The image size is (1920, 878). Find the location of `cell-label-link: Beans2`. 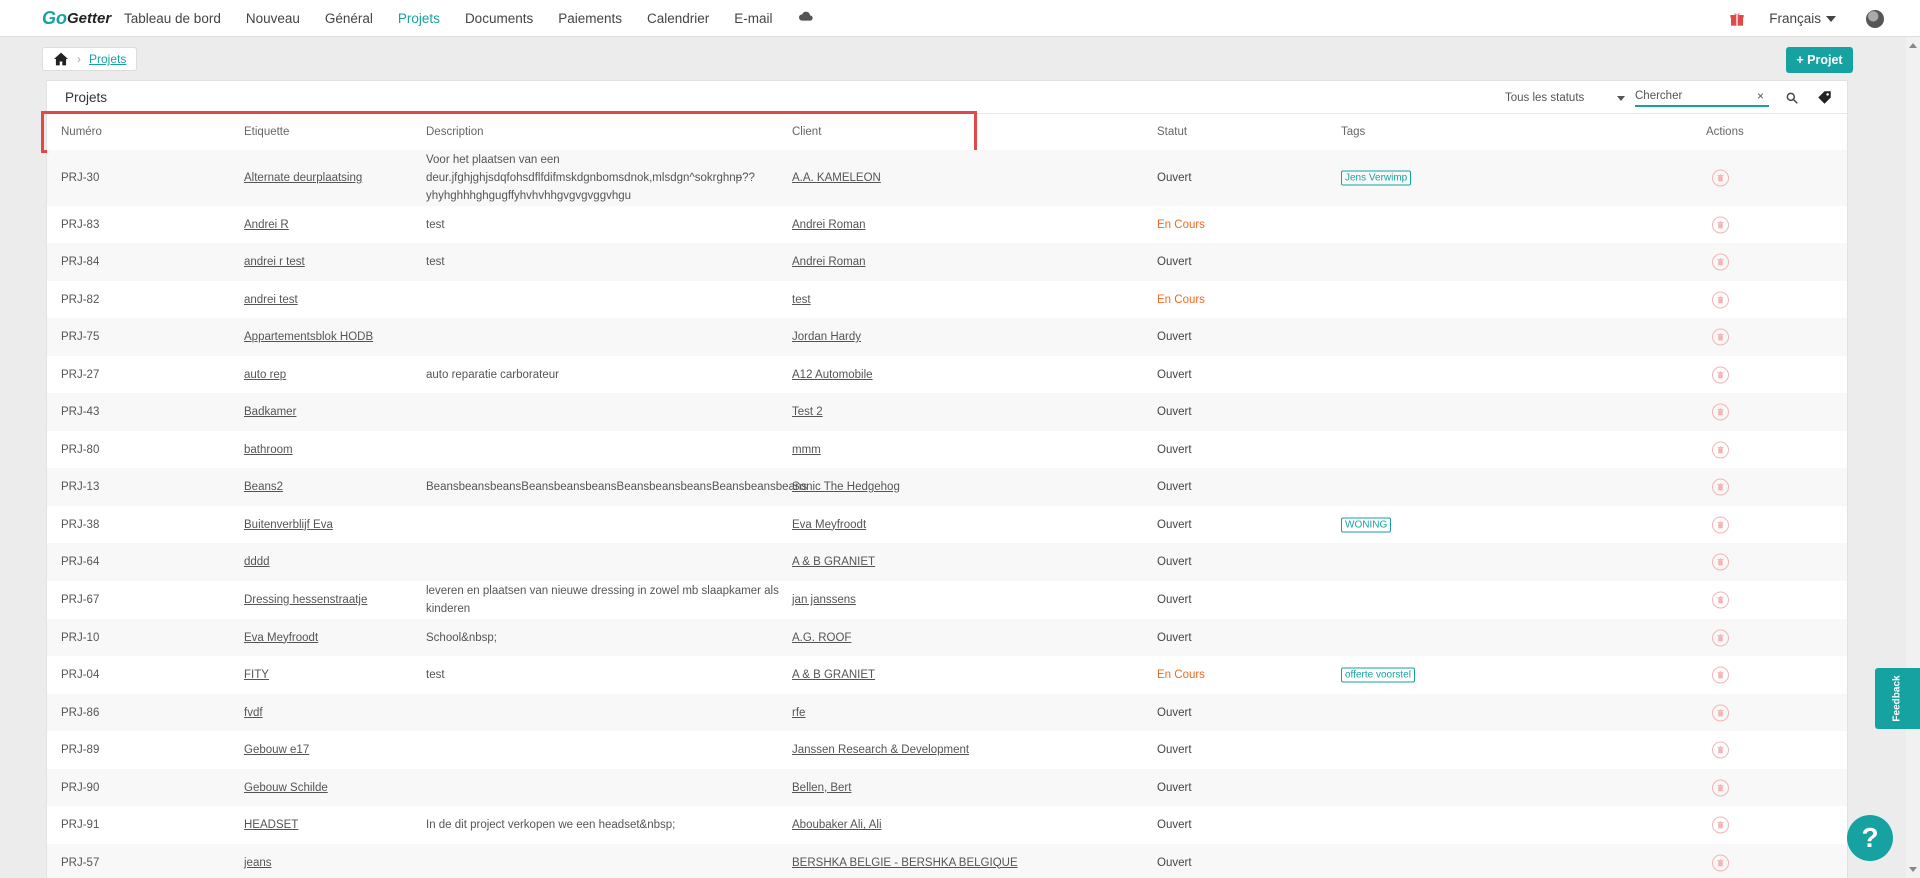

cell-label-link: Beans2 is located at coordinates (263, 487).